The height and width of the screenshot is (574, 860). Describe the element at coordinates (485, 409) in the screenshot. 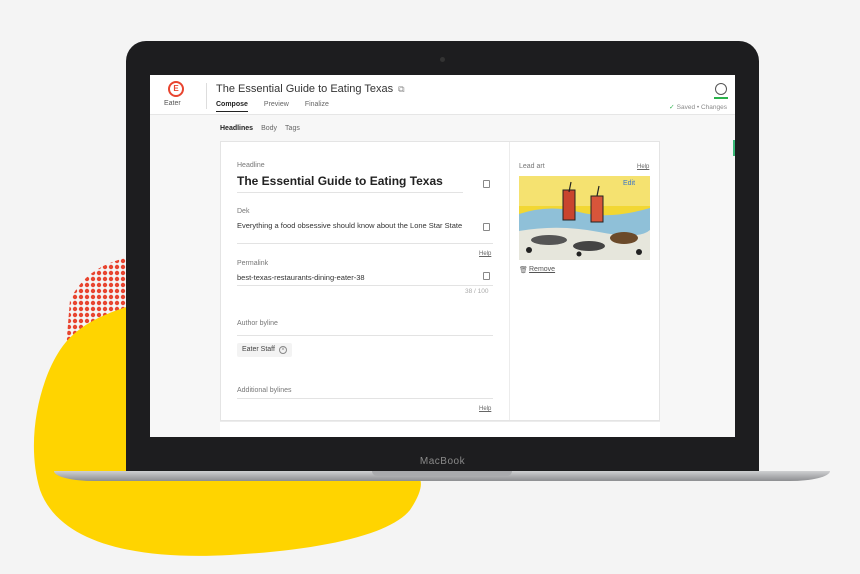

I see `bylines-help-link: Help` at that location.